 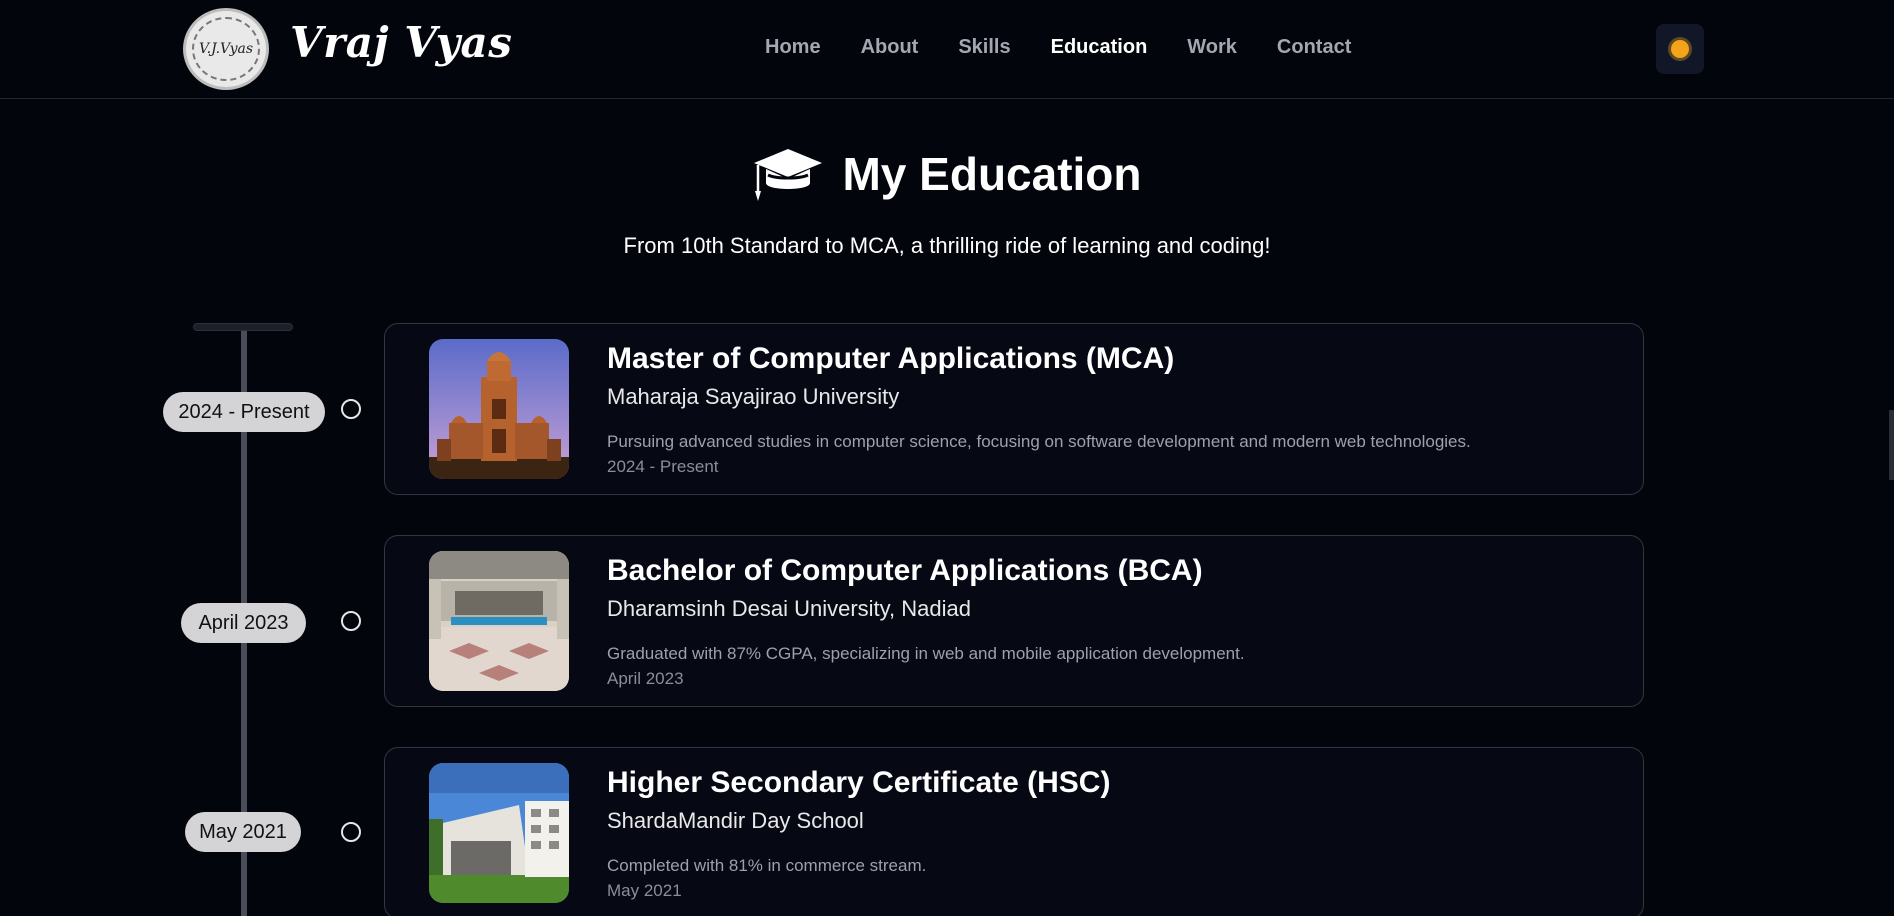 What do you see at coordinates (793, 47) in the screenshot?
I see `nav-home: Home` at bounding box center [793, 47].